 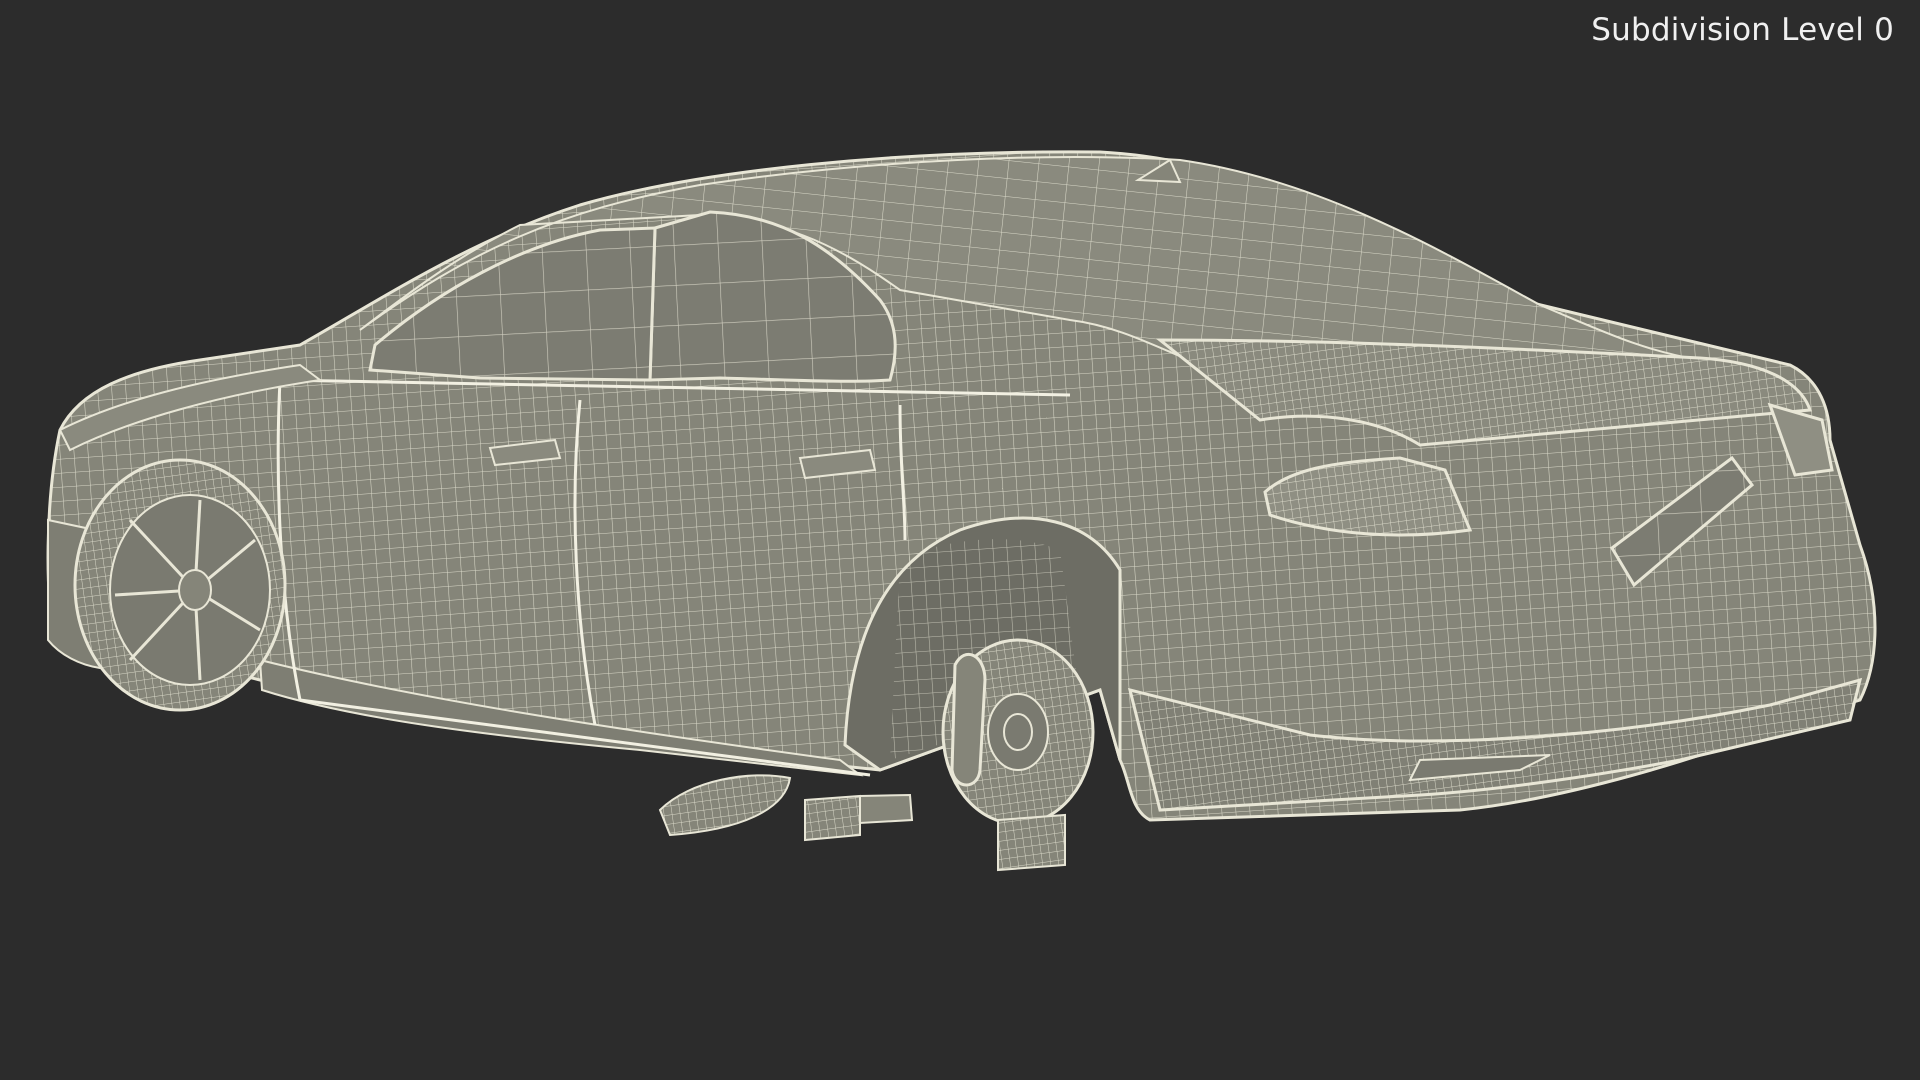 I want to click on subdivision-level-label: Subdivision Level 0, so click(x=1742, y=30).